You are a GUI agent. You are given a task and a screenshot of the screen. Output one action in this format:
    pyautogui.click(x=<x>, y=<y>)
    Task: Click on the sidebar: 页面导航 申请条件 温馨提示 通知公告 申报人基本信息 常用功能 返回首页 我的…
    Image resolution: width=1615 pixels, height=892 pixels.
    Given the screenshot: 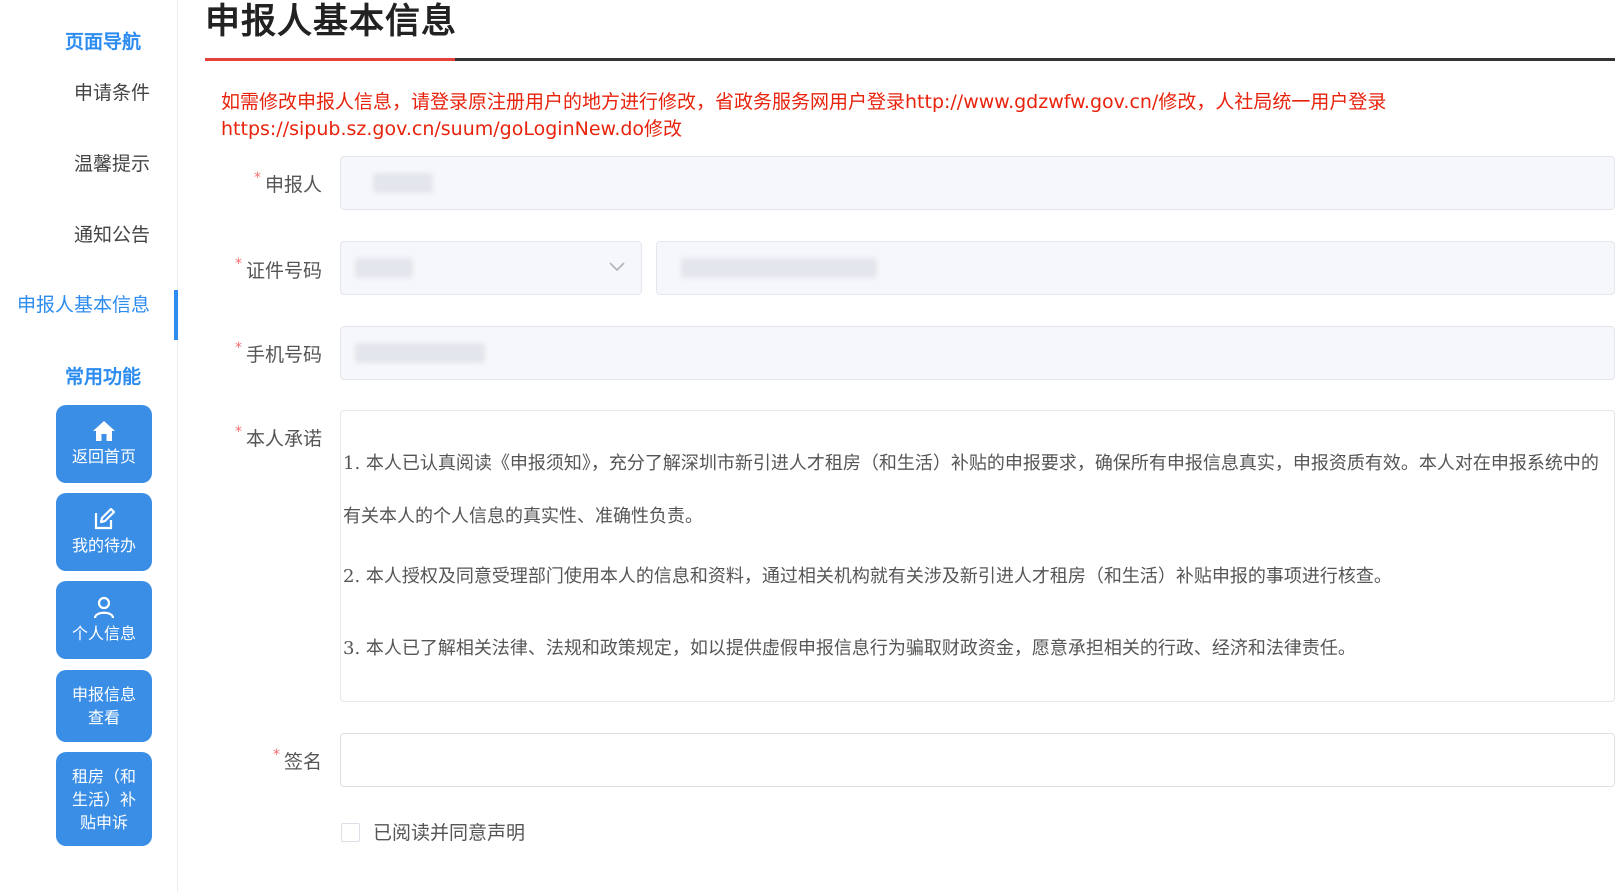 What is the action you would take?
    pyautogui.click(x=89, y=446)
    